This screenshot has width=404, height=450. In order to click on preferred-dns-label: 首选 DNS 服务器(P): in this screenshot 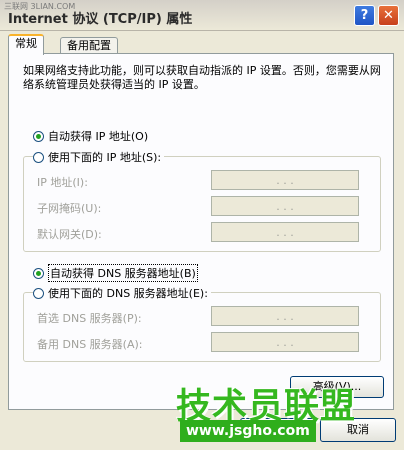, I will do `click(89, 318)`.